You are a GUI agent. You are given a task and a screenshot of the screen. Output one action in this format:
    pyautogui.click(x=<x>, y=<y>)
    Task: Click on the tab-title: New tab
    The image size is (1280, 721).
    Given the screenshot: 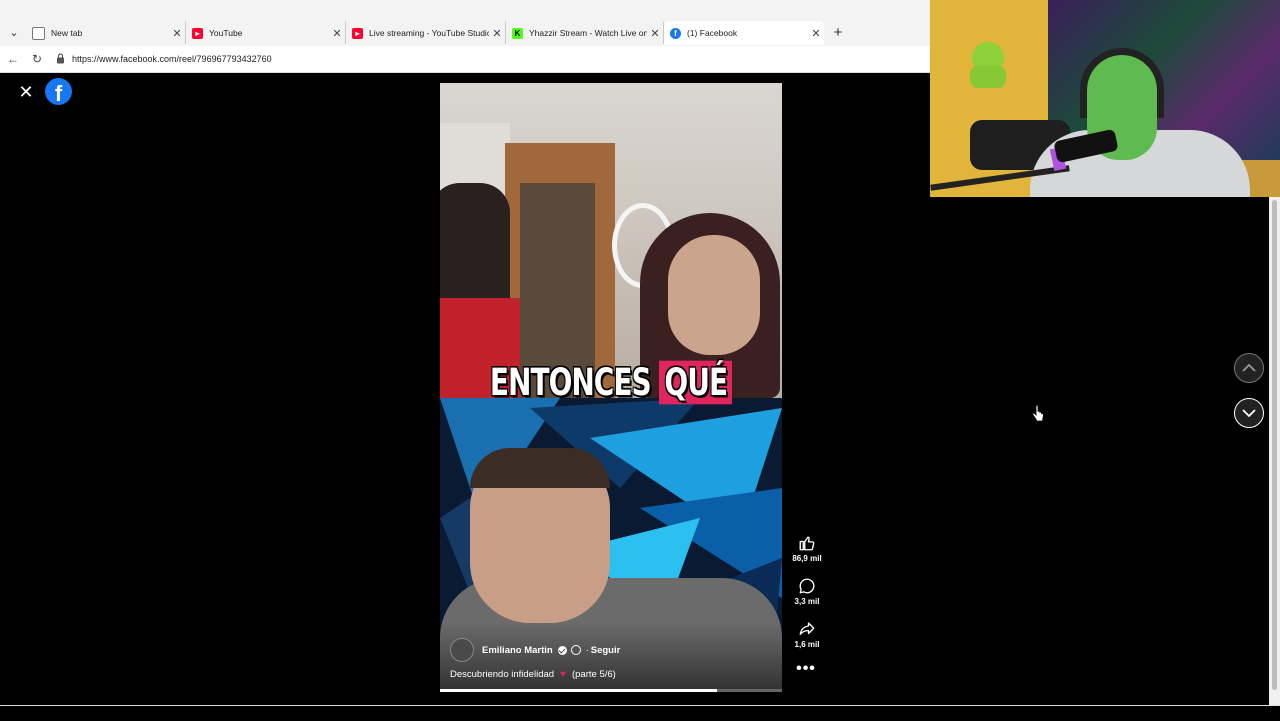 What is the action you would take?
    pyautogui.click(x=67, y=33)
    